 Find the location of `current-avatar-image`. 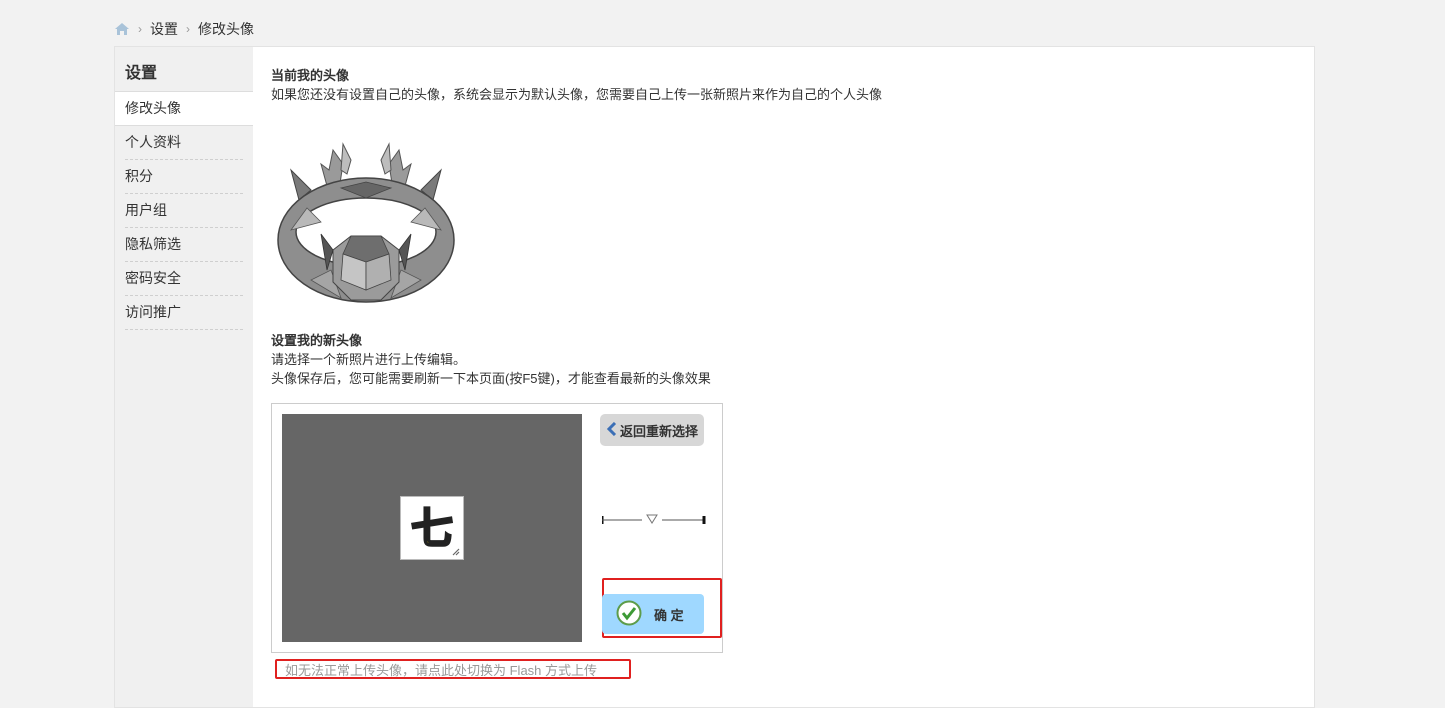

current-avatar-image is located at coordinates (366, 225).